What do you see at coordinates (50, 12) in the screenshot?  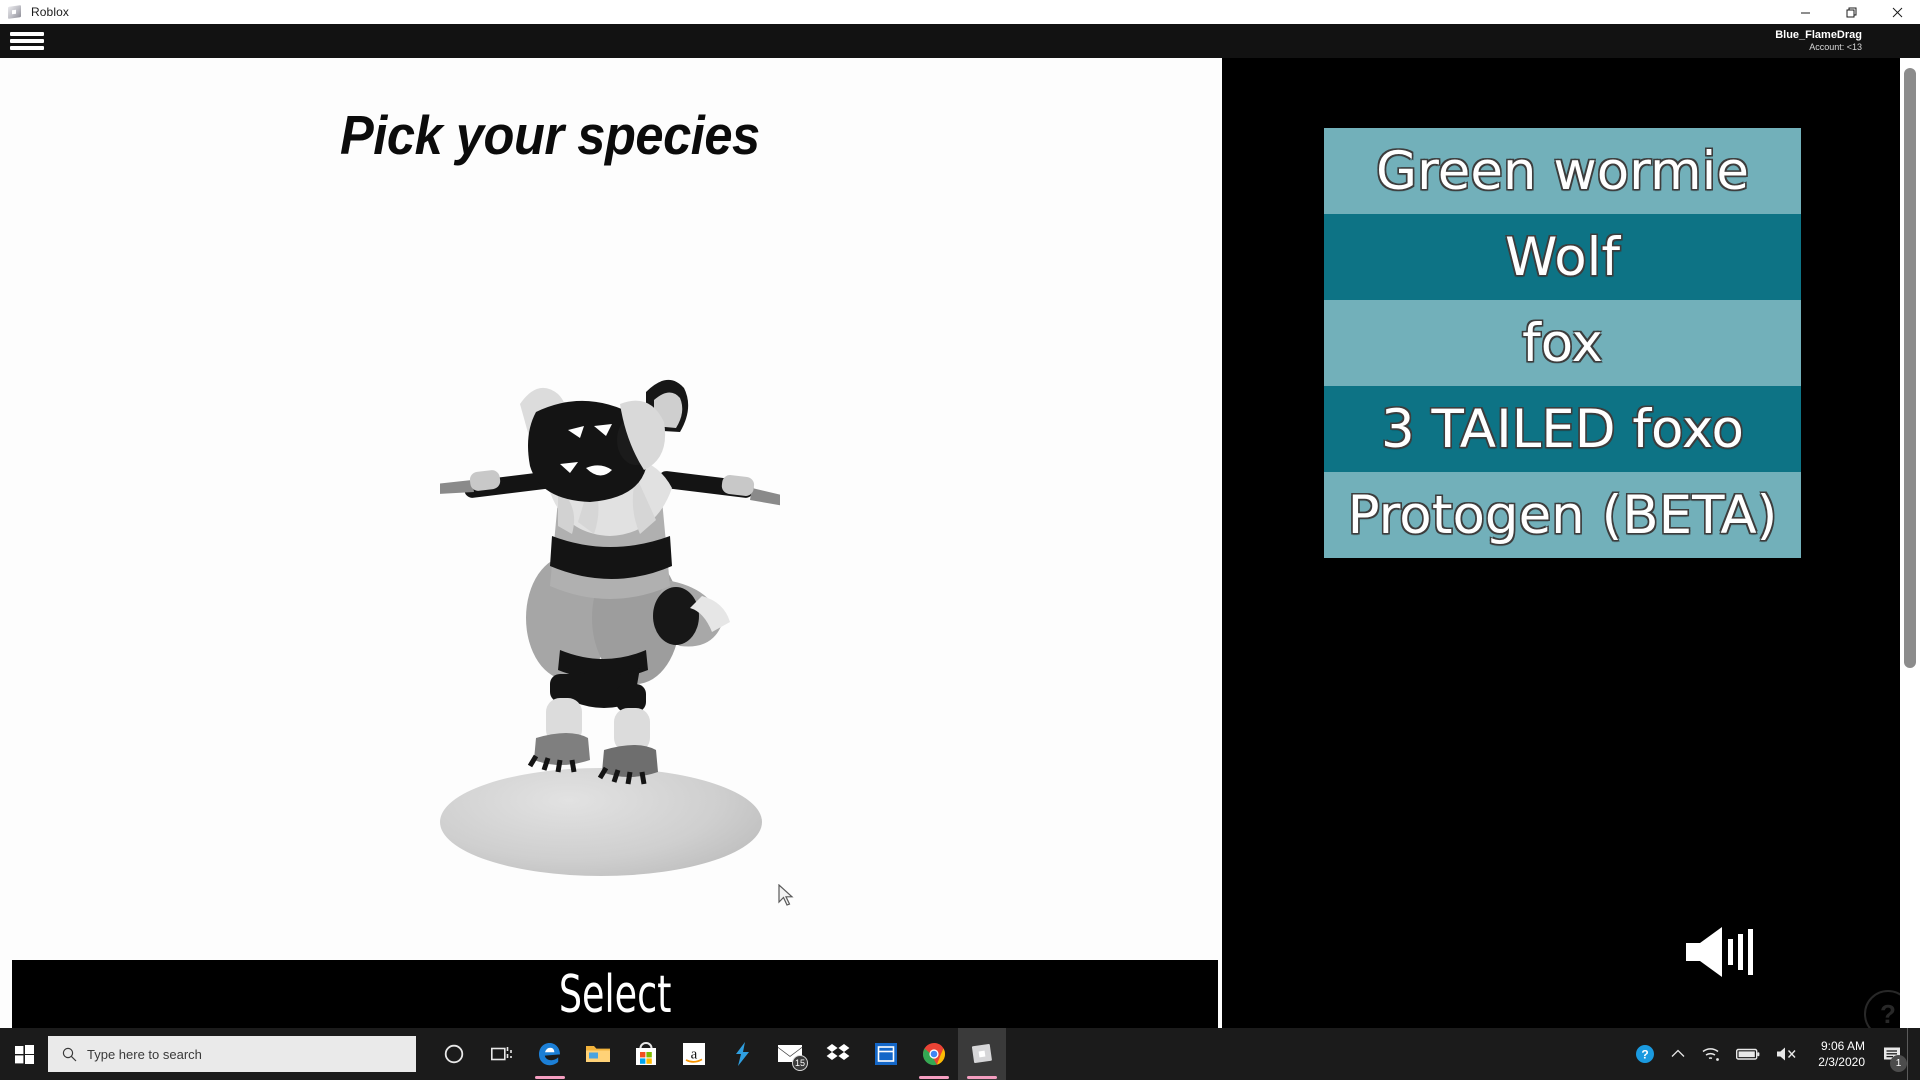 I see `window-title: Roblox` at bounding box center [50, 12].